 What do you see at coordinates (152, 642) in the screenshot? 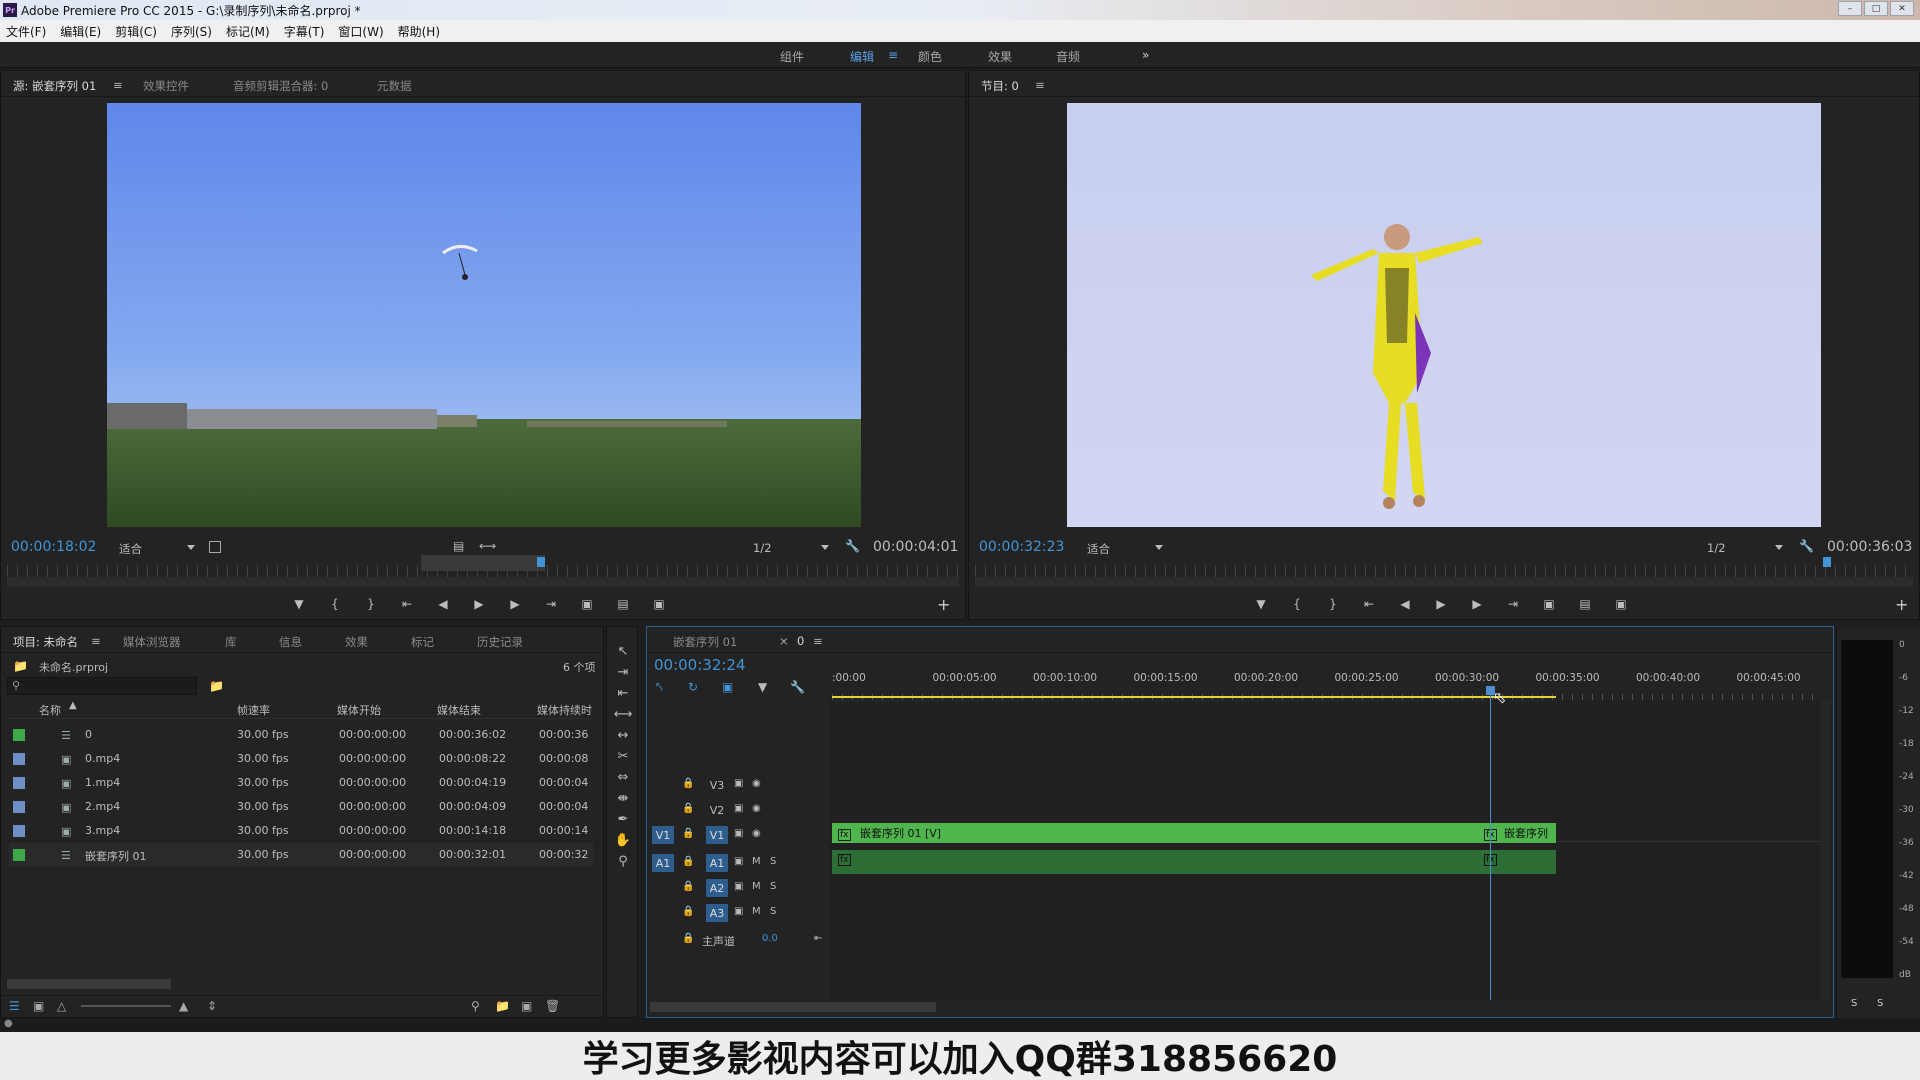
I see `tab-media-browser: 媒体浏览器` at bounding box center [152, 642].